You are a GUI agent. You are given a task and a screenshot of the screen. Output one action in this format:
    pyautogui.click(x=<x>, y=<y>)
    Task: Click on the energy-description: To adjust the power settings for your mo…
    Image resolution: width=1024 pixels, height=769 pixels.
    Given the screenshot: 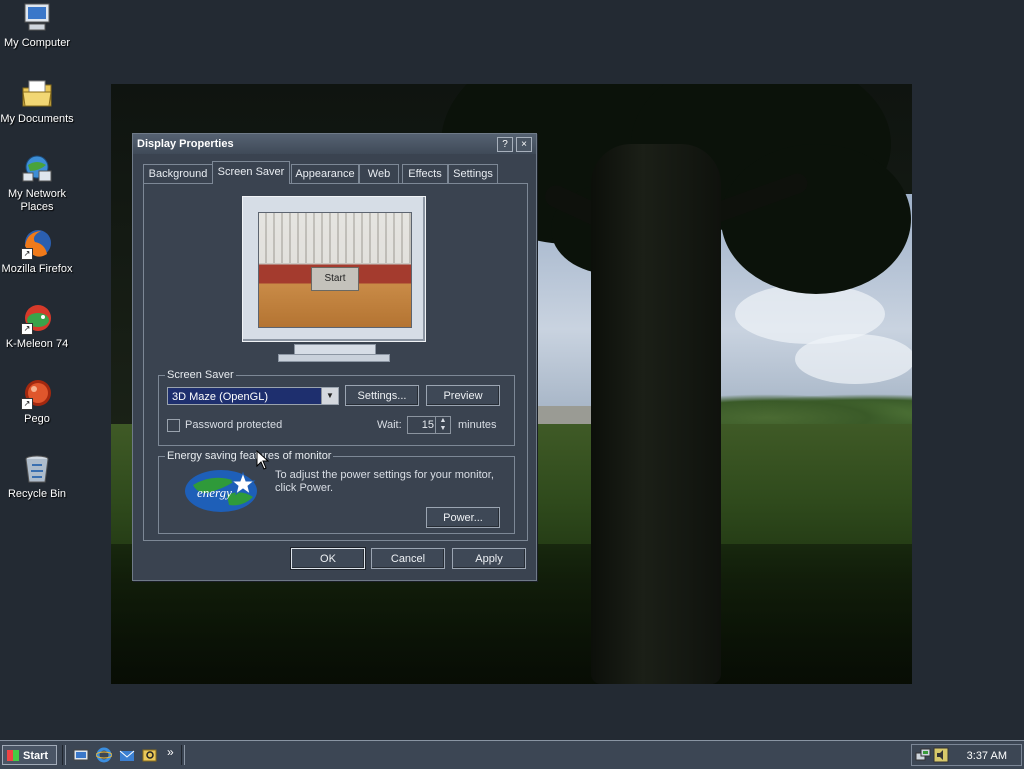 What is the action you would take?
    pyautogui.click(x=384, y=481)
    